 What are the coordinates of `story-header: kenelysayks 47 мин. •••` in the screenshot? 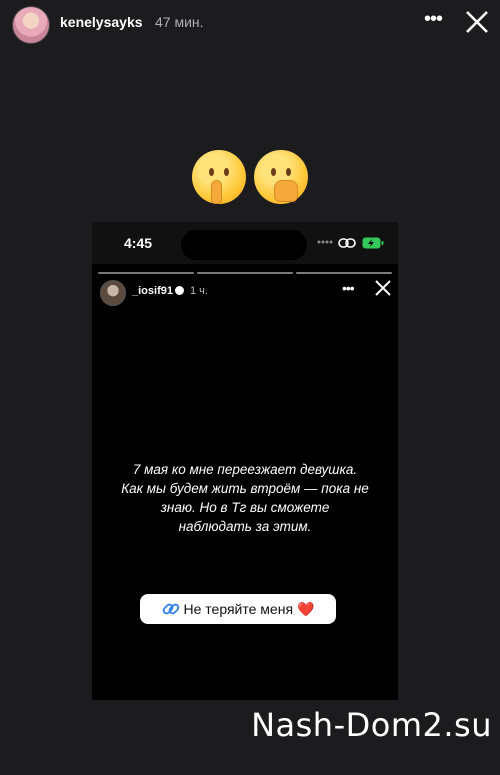 It's located at (250, 24).